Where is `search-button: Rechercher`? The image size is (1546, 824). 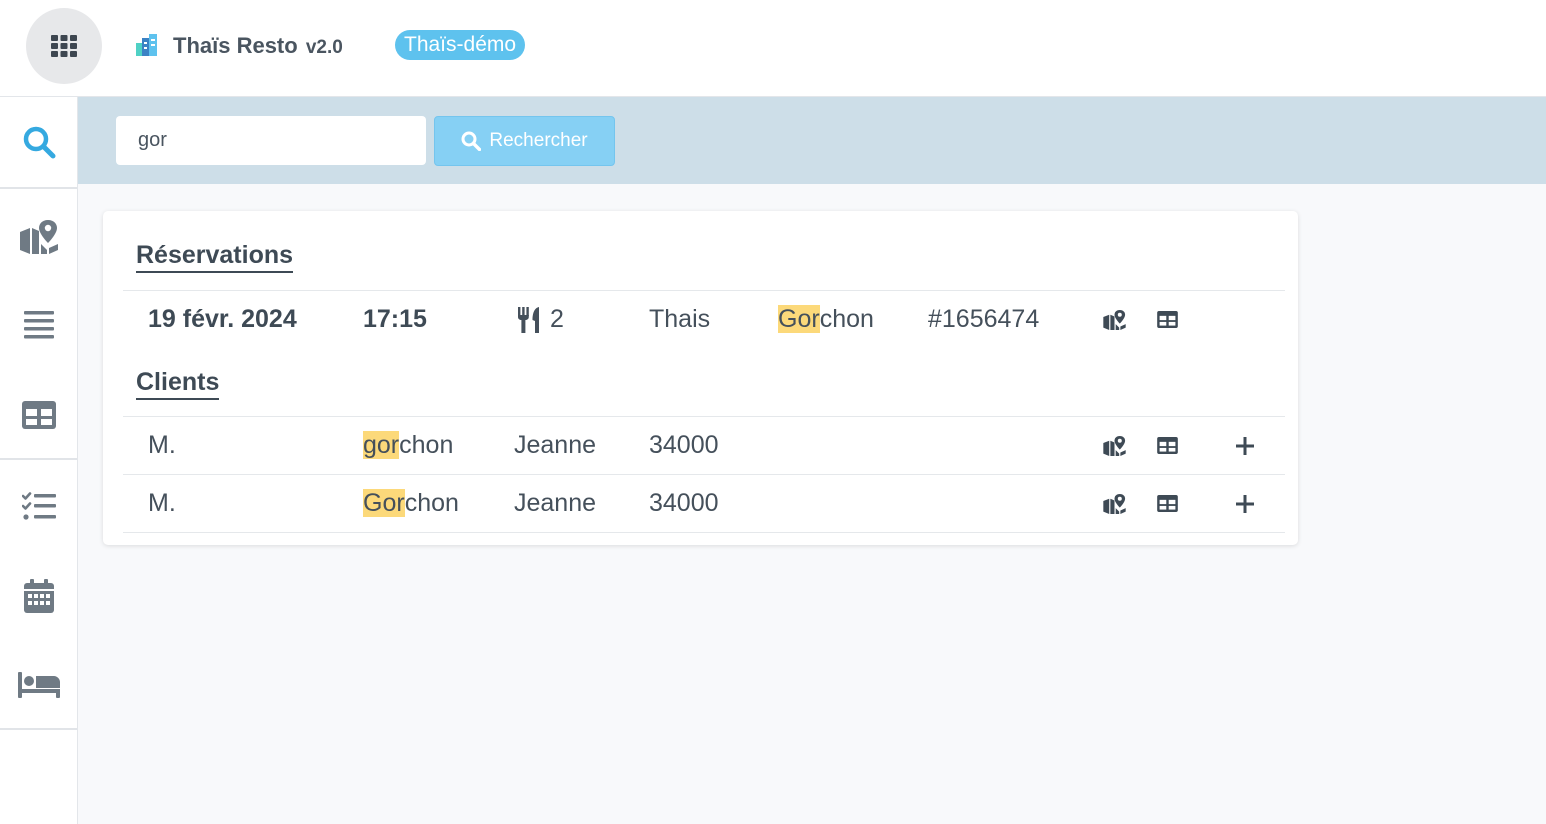 search-button: Rechercher is located at coordinates (524, 141).